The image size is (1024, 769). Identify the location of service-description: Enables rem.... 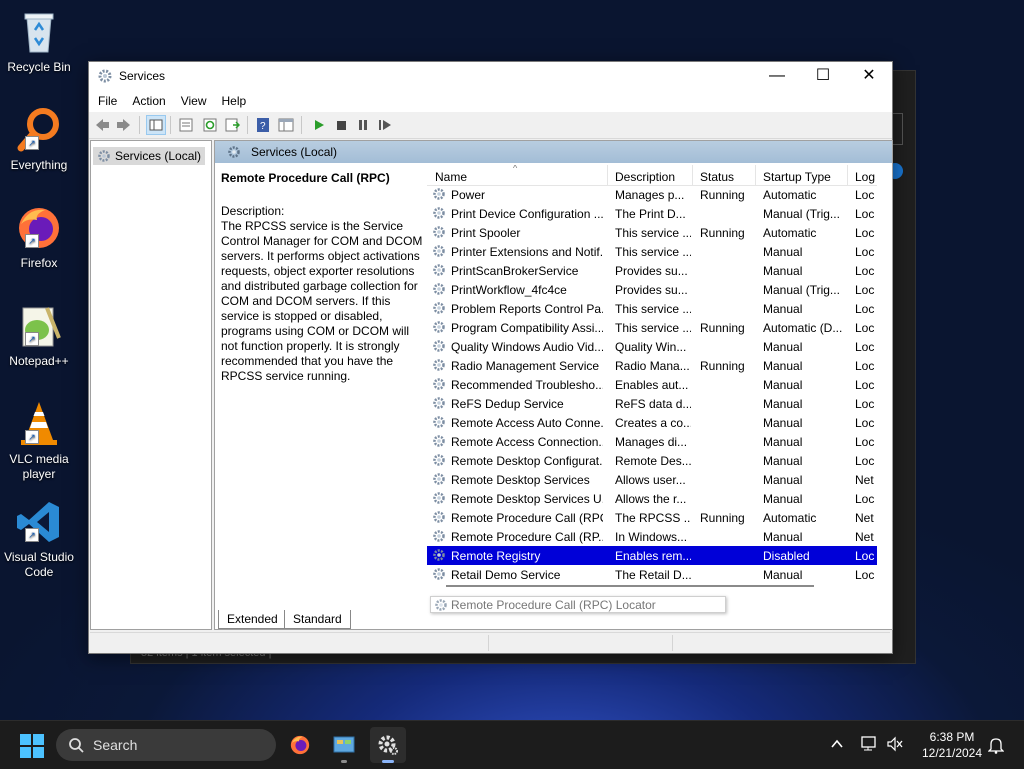
(653, 556).